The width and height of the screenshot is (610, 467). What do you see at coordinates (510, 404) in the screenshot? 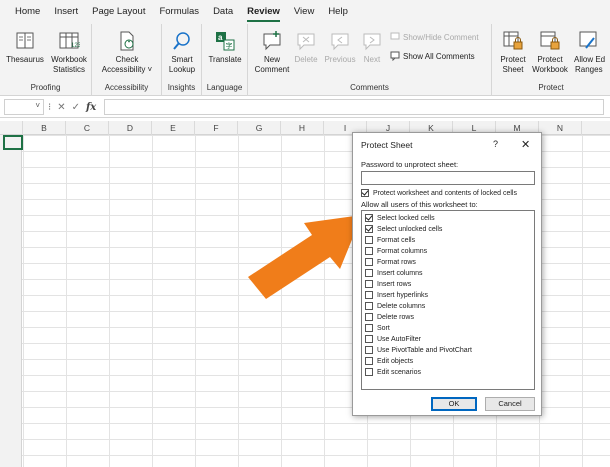
I see `cancel-button: Cancel` at bounding box center [510, 404].